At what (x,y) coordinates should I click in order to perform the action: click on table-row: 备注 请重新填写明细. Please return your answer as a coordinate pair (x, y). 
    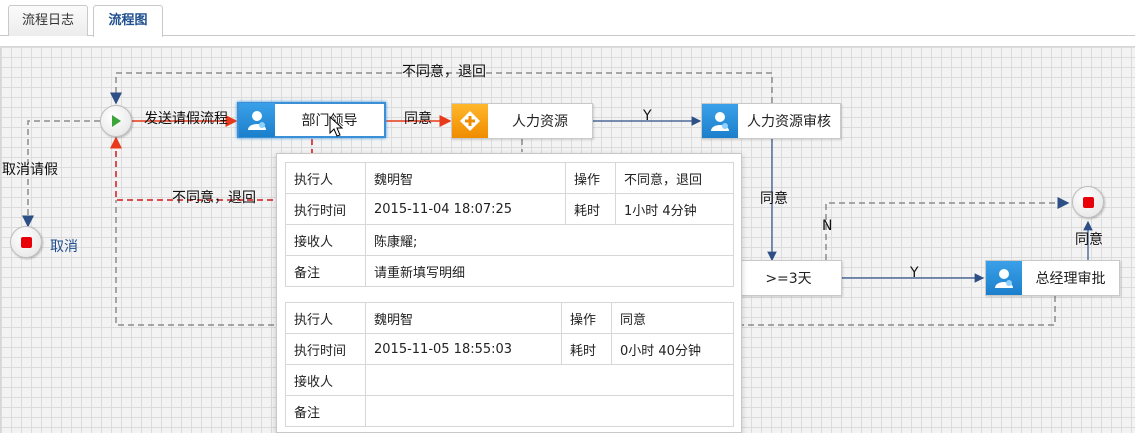
    Looking at the image, I should click on (509, 271).